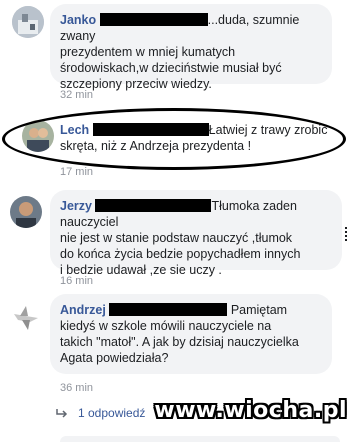 The width and height of the screenshot is (353, 442). Describe the element at coordinates (76, 172) in the screenshot. I see `comment-timestamp: 17 min` at that location.